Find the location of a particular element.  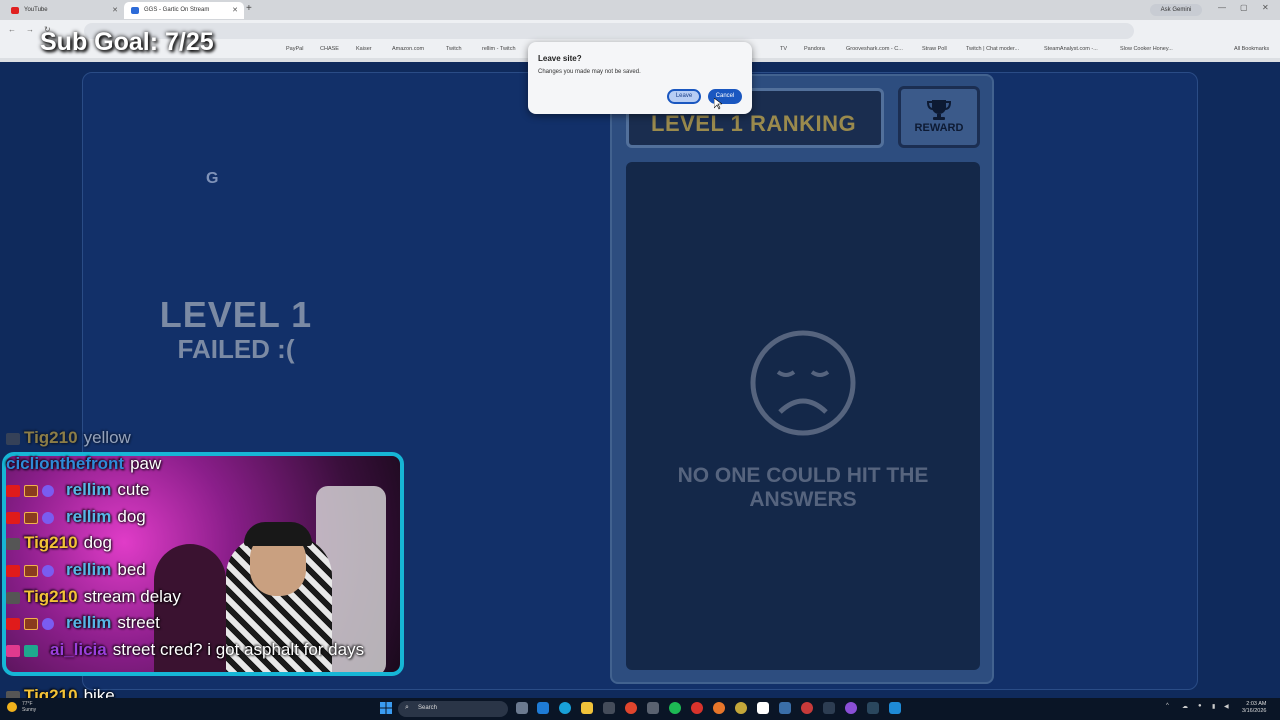

chat-text: paw is located at coordinates (146, 463).